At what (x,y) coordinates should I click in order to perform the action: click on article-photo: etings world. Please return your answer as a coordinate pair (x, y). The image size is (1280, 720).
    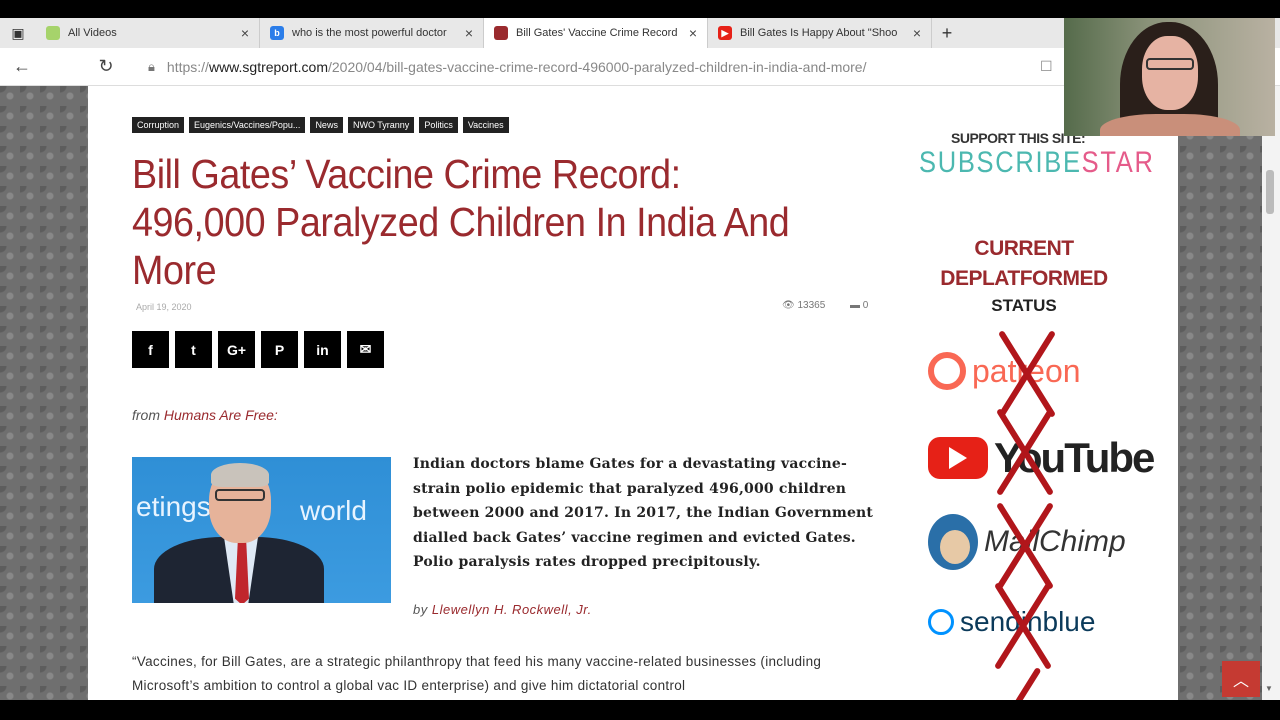
    Looking at the image, I should click on (261, 530).